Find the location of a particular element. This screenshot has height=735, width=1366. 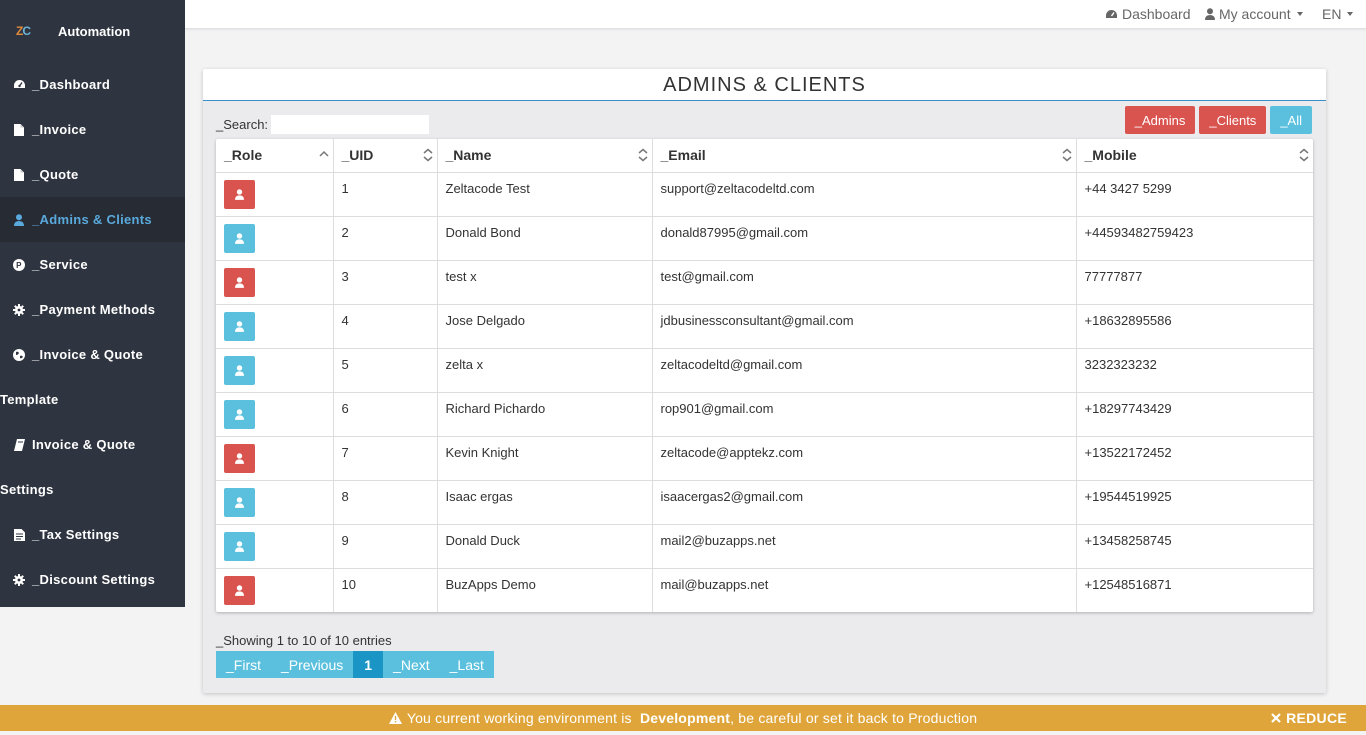

name-cell: Donald Bond is located at coordinates (545, 238).